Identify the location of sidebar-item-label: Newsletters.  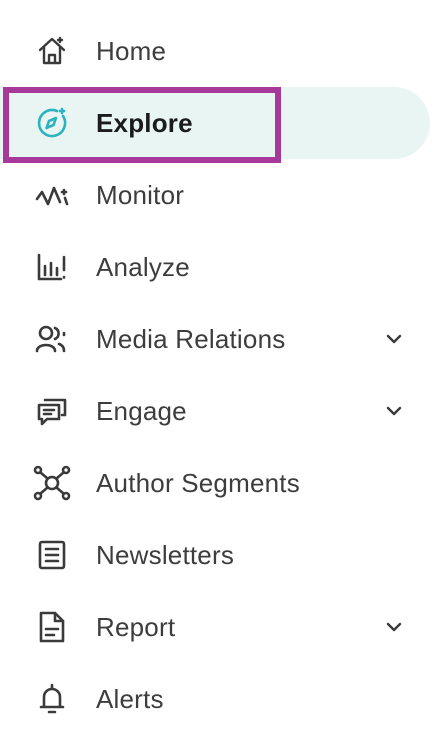
(165, 555).